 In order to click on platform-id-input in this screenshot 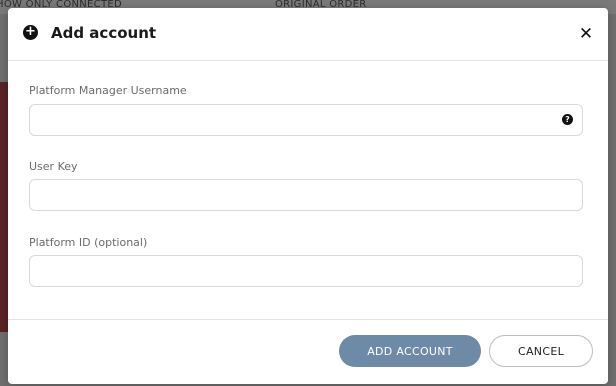, I will do `click(306, 271)`.